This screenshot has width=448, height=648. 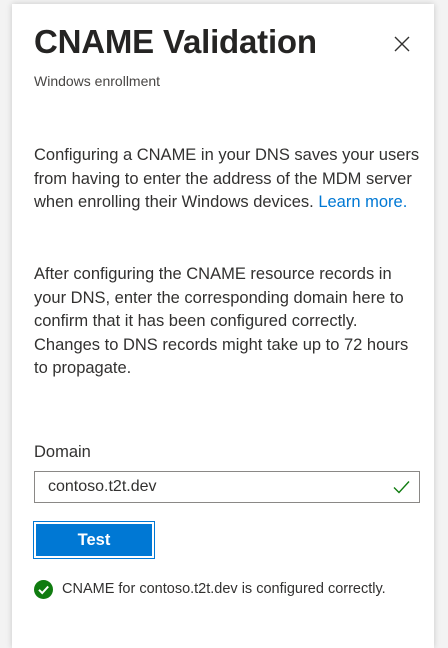 I want to click on checkmark-icon, so click(x=401, y=487).